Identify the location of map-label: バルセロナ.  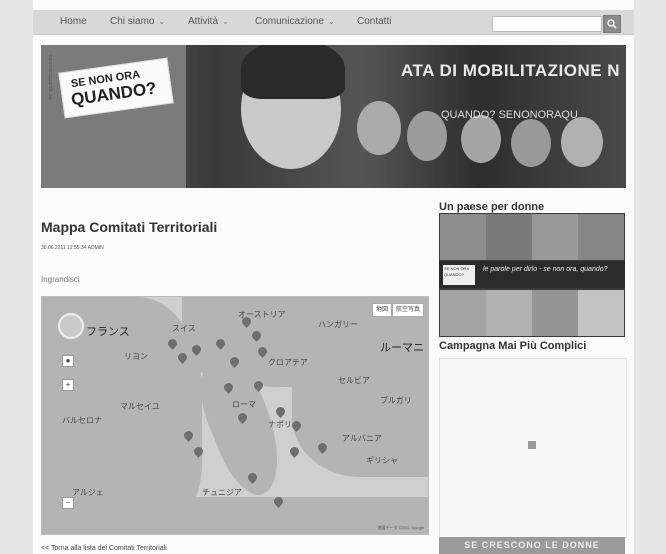
(82, 420).